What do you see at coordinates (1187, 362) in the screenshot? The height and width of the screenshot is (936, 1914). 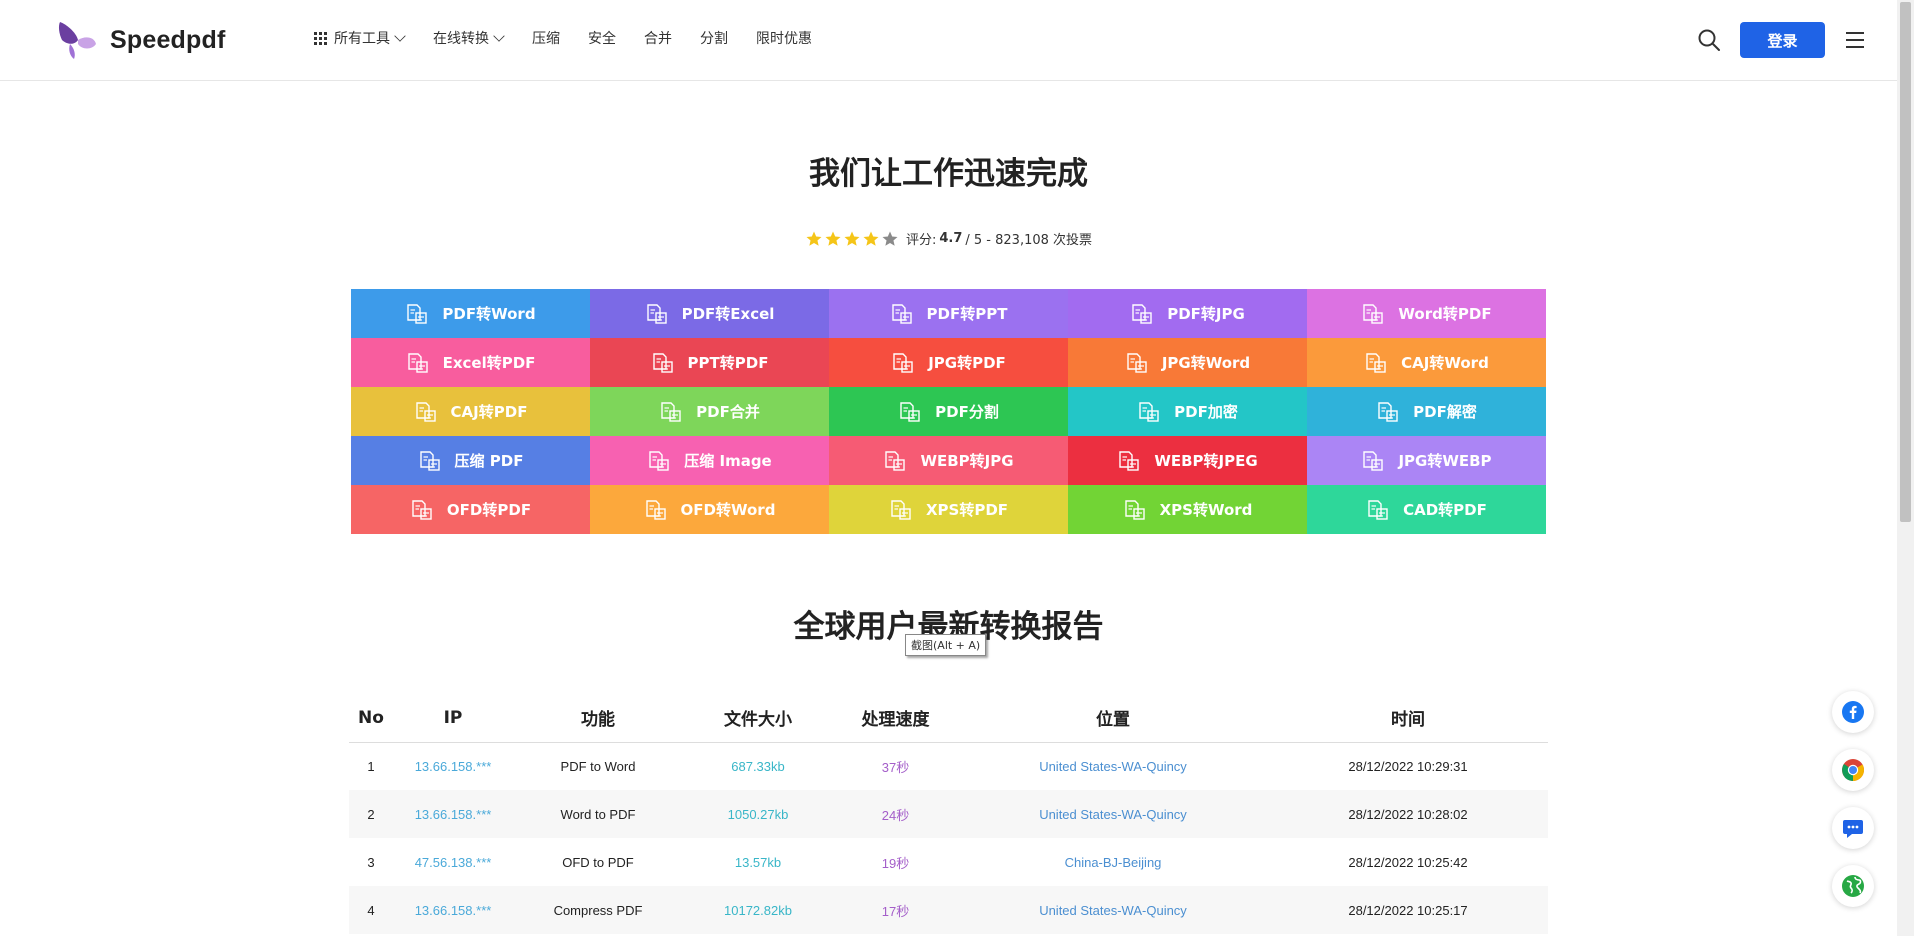 I see `tool-tile: JPG转Word` at bounding box center [1187, 362].